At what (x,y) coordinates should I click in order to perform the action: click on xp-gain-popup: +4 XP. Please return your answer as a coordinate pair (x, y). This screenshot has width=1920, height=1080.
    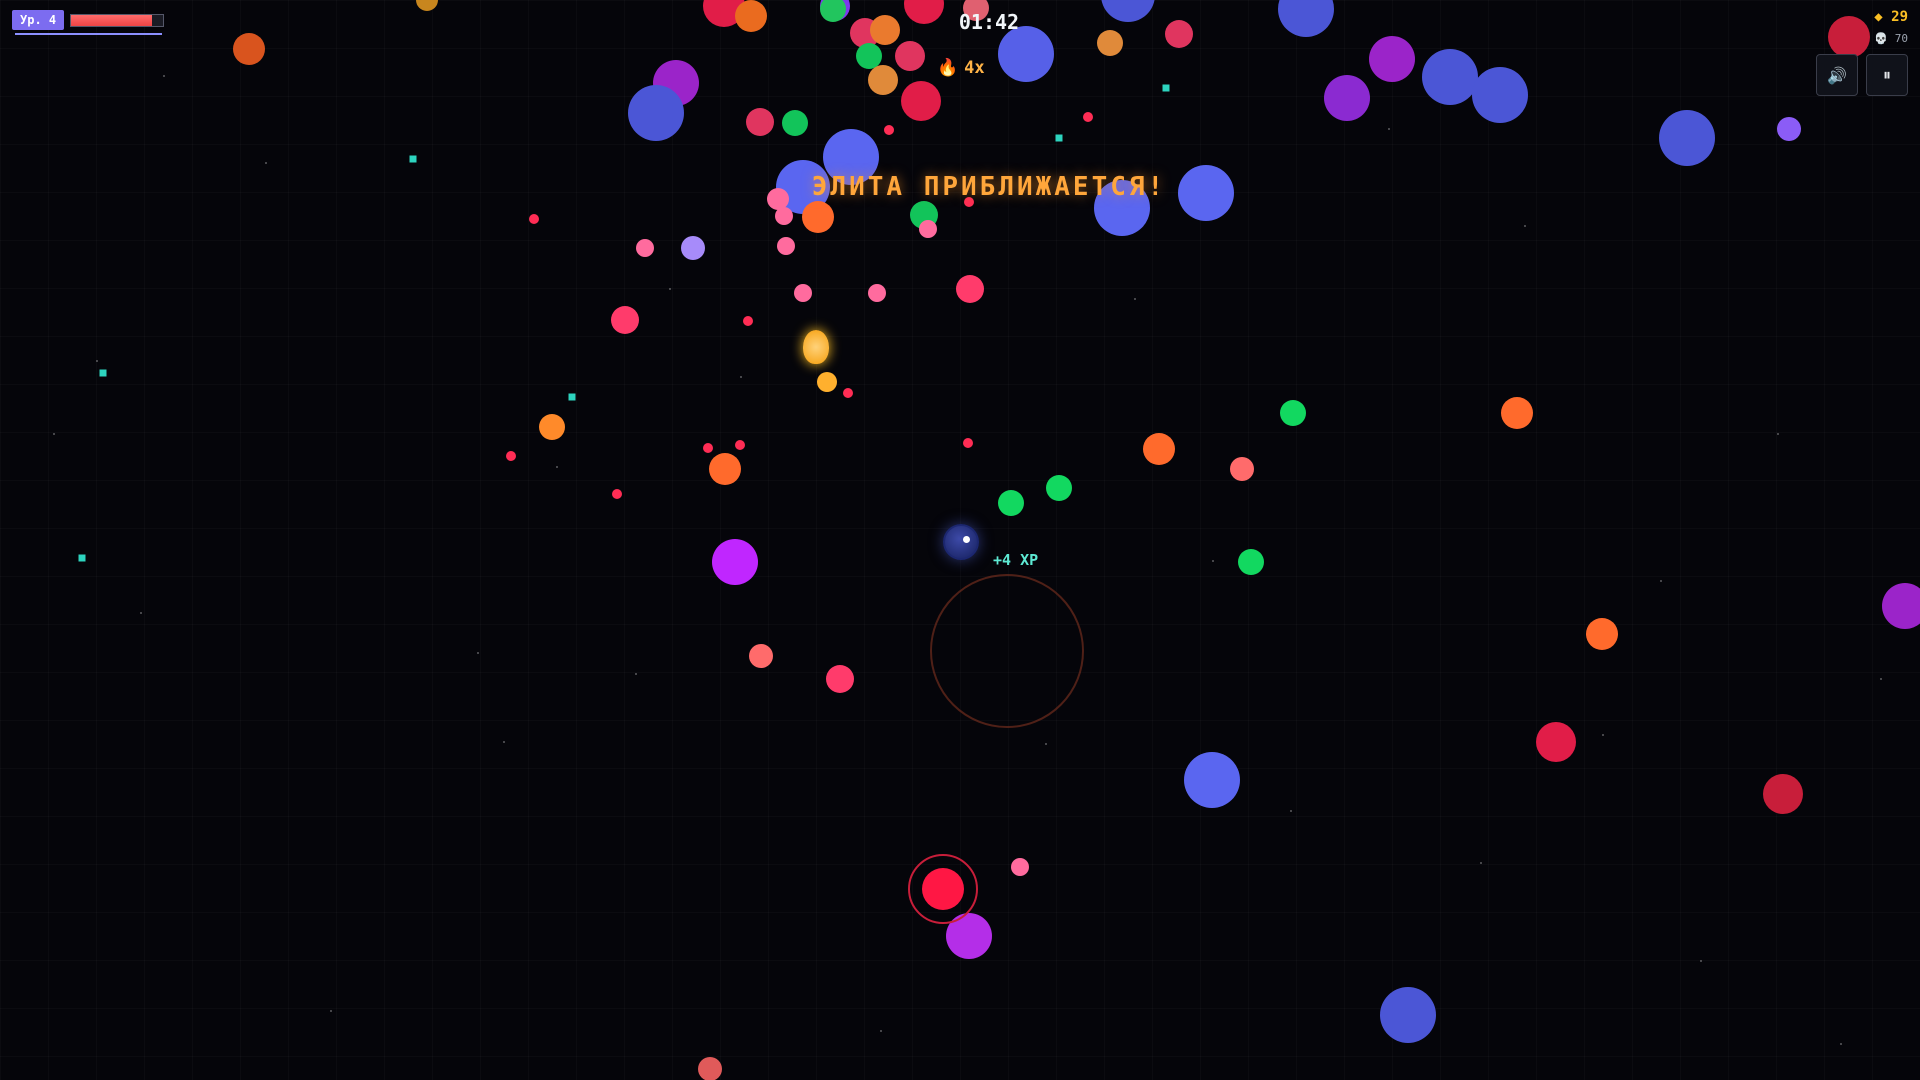
    Looking at the image, I should click on (1016, 560).